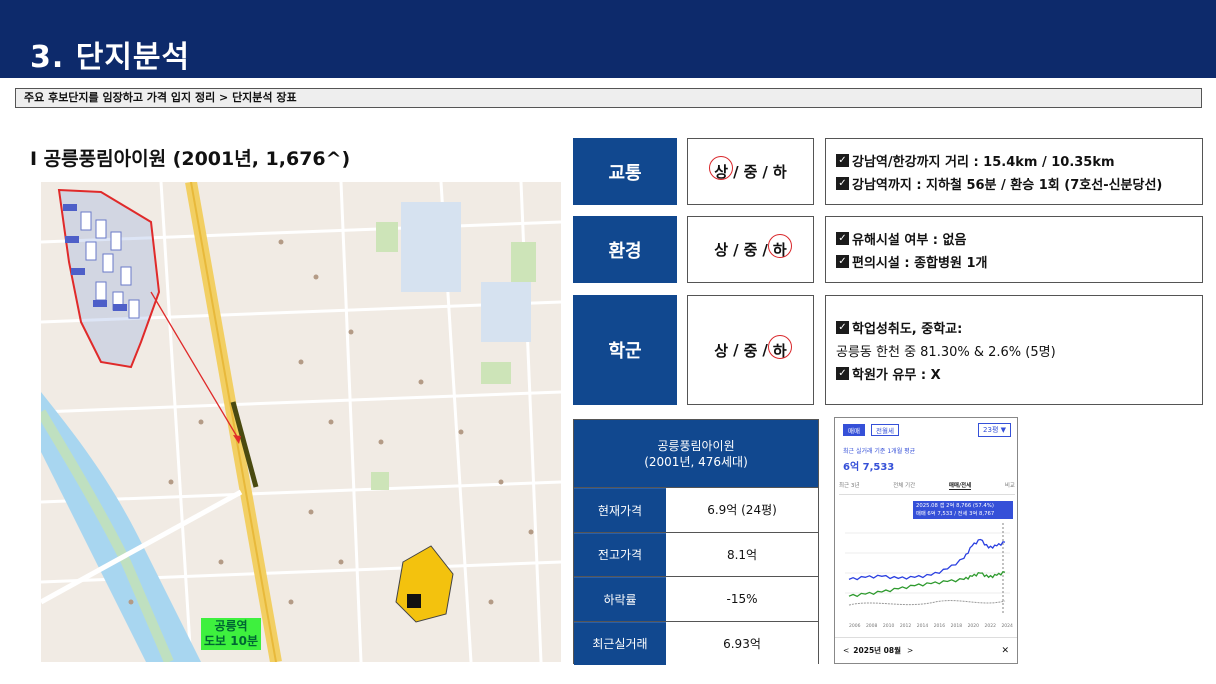 This screenshot has width=1216, height=684. Describe the element at coordinates (231, 626) in the screenshot. I see `station-name: 공릉역` at that location.